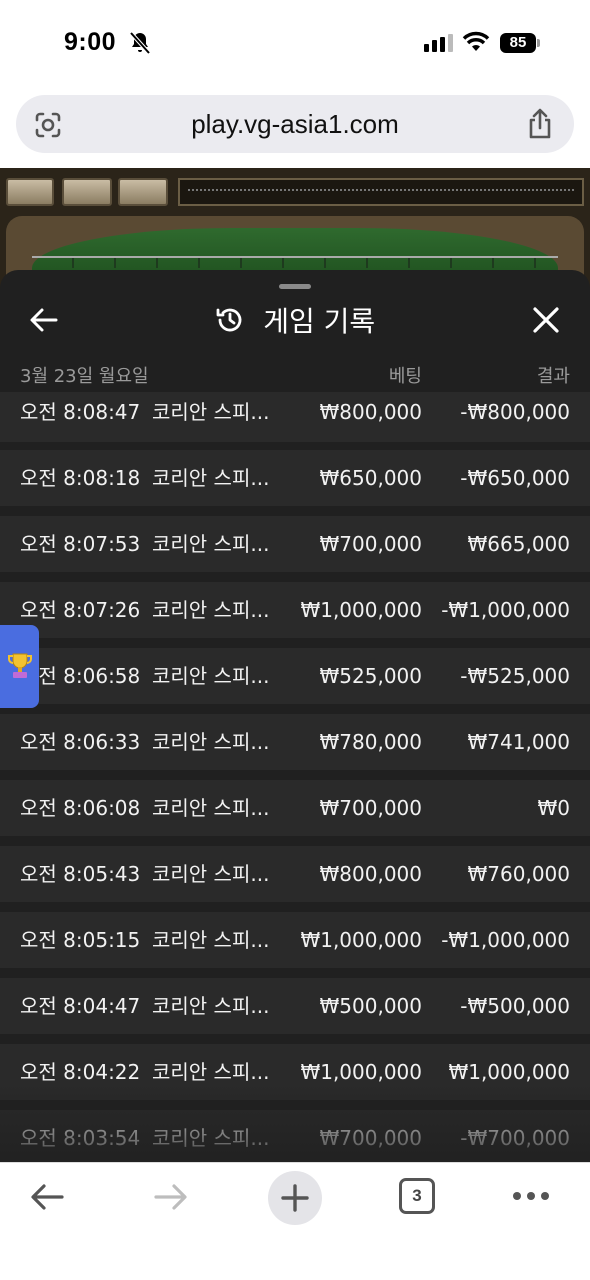 The height and width of the screenshot is (1280, 590). What do you see at coordinates (295, 262) in the screenshot?
I see `table-lines` at bounding box center [295, 262].